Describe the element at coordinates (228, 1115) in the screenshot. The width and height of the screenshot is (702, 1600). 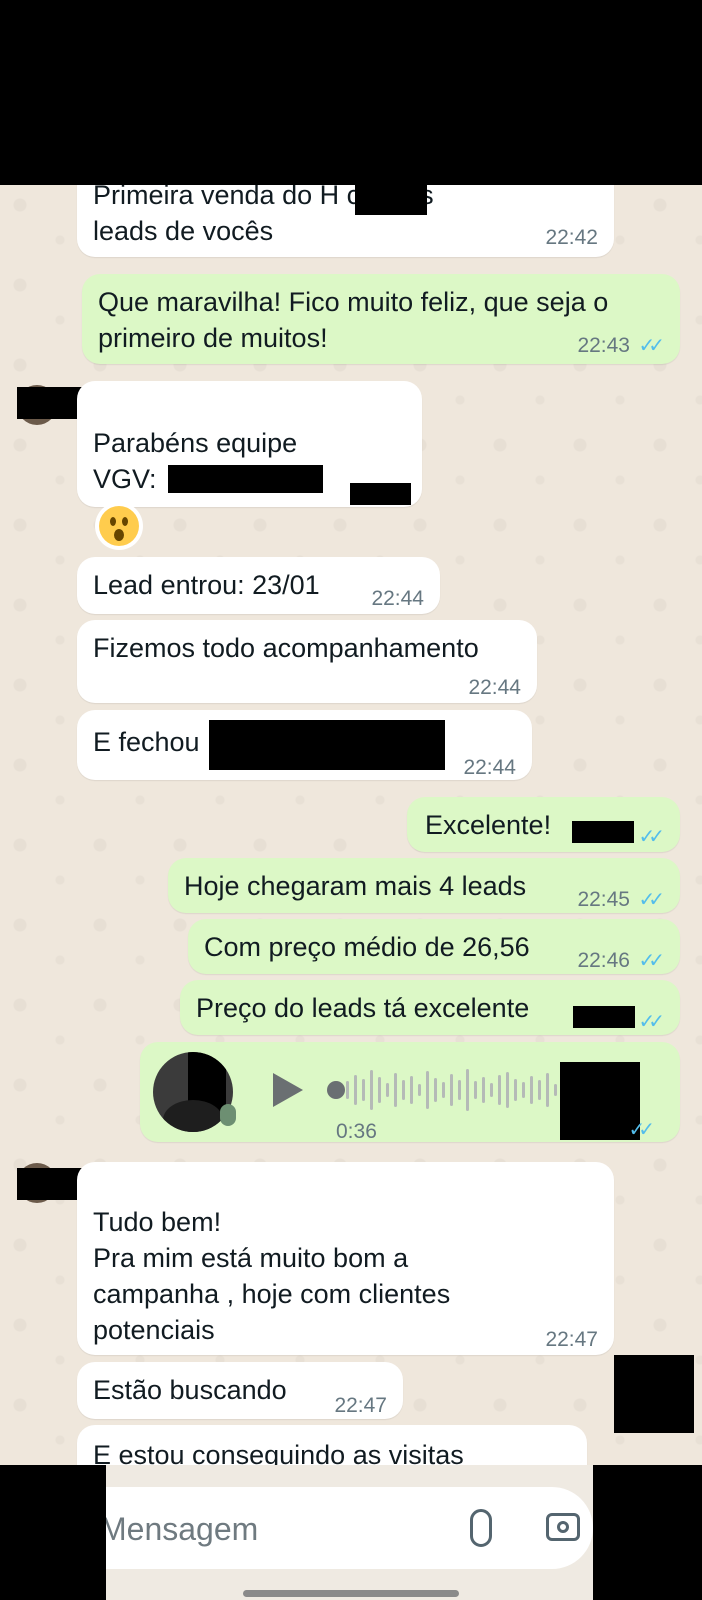
I see `microphone-icon` at that location.